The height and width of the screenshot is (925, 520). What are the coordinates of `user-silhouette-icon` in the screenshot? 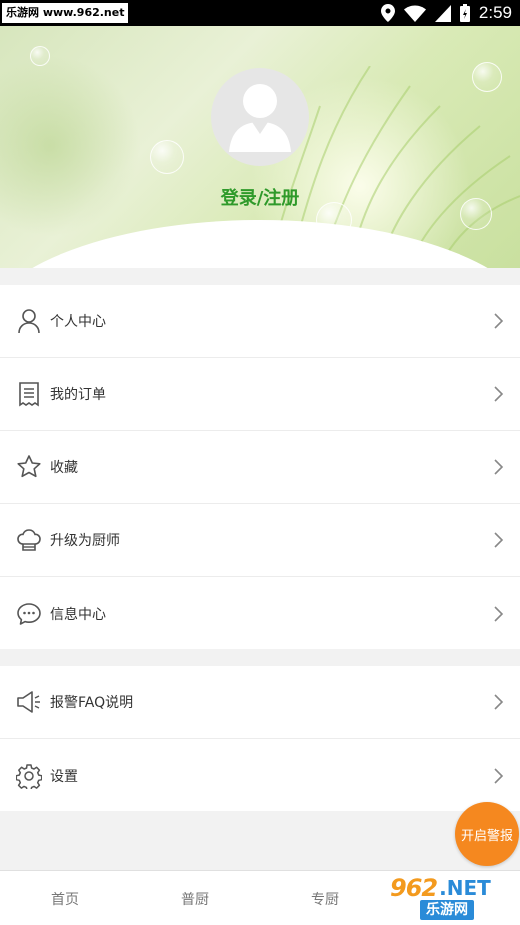 It's located at (260, 118).